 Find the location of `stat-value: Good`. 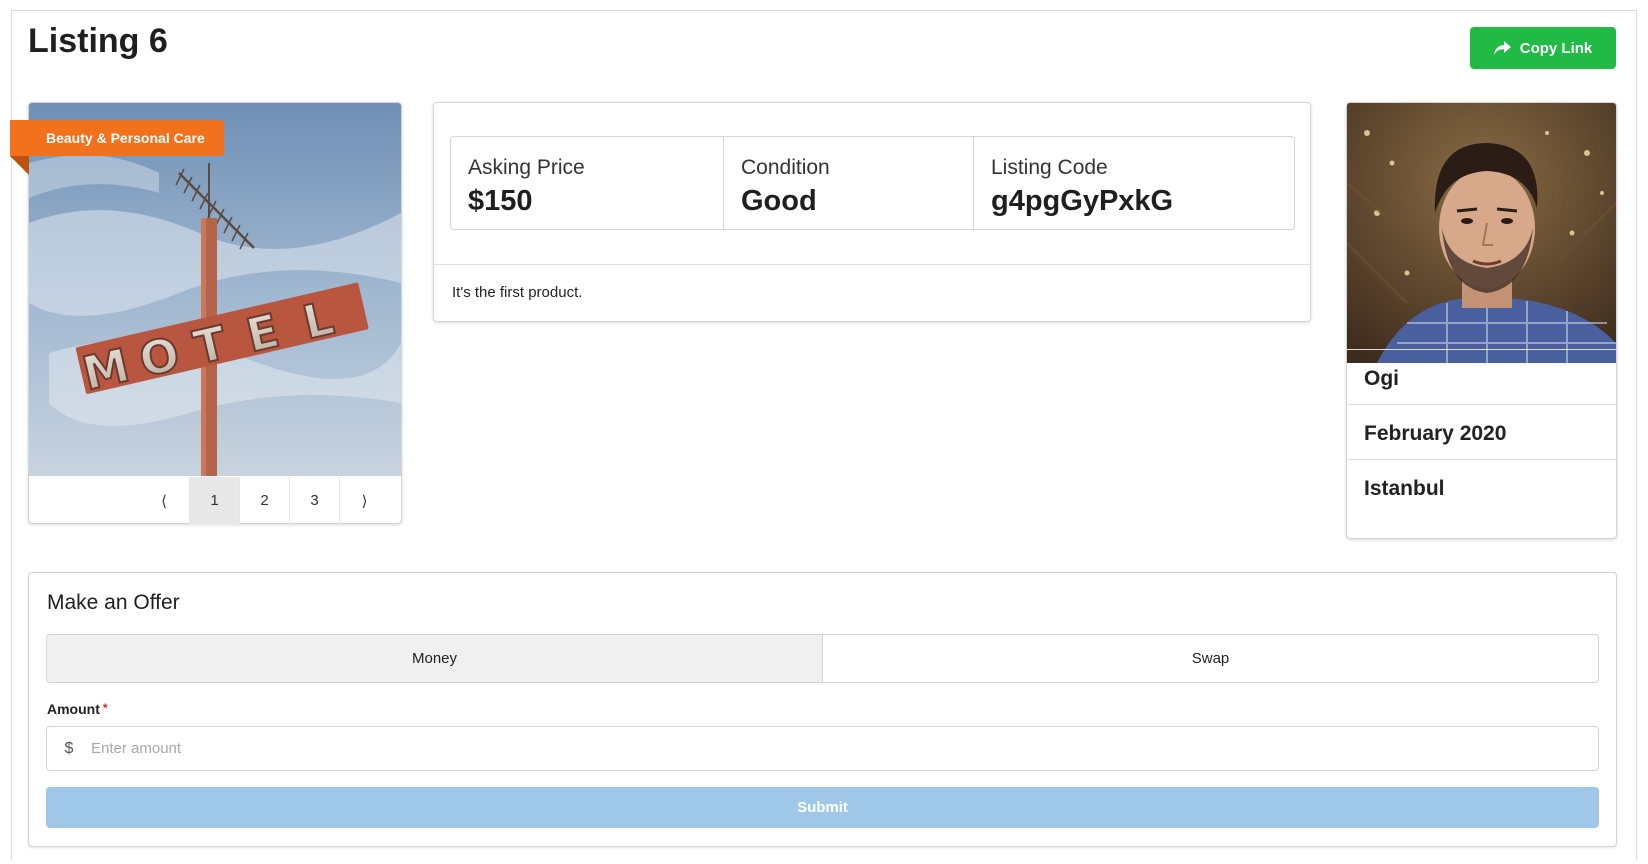

stat-value: Good is located at coordinates (779, 201).